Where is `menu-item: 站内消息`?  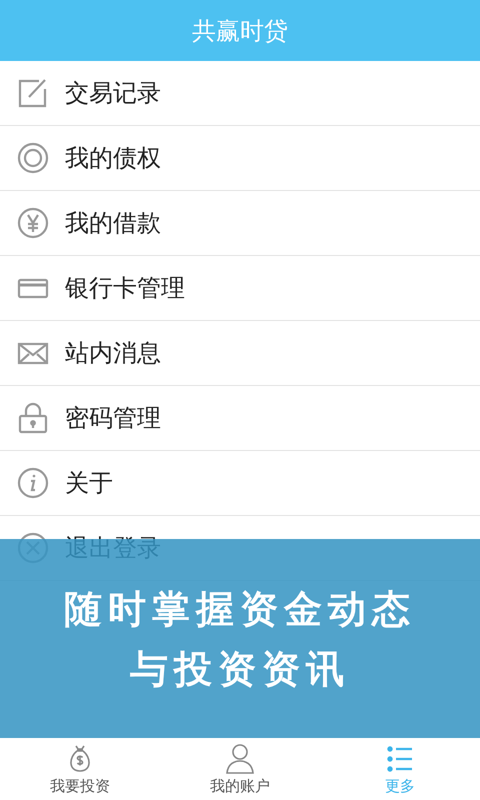 menu-item: 站内消息 is located at coordinates (240, 353).